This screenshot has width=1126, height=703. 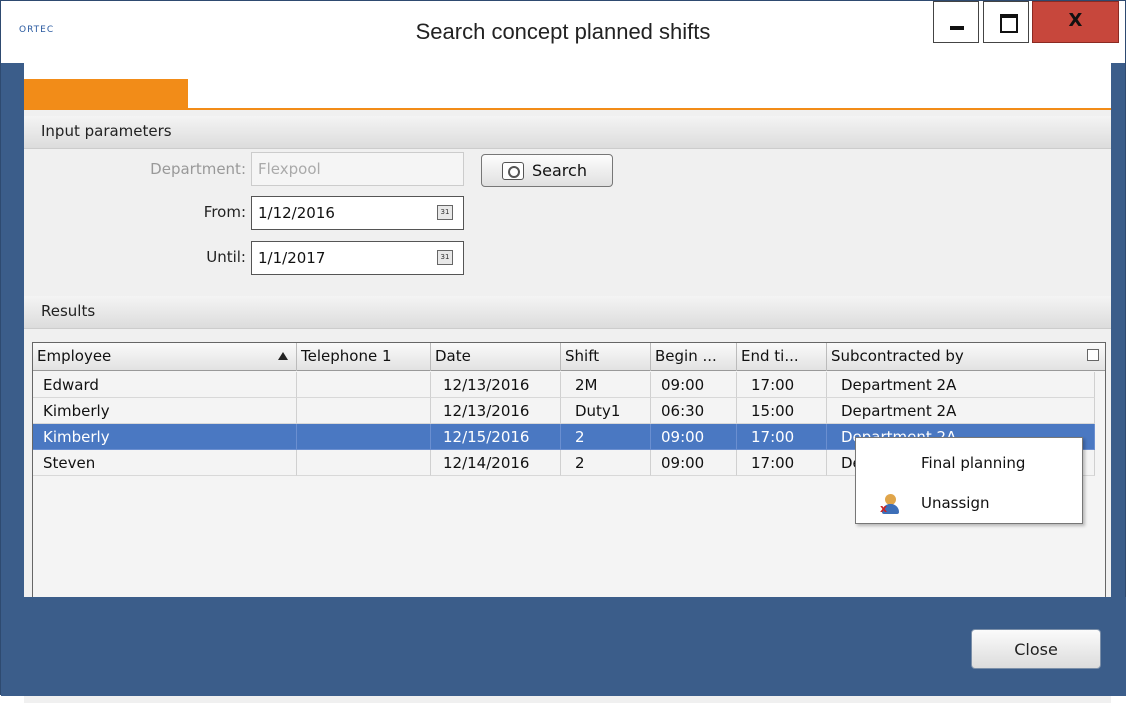 What do you see at coordinates (296, 213) in the screenshot?
I see `from-date-value: 1/12/2016` at bounding box center [296, 213].